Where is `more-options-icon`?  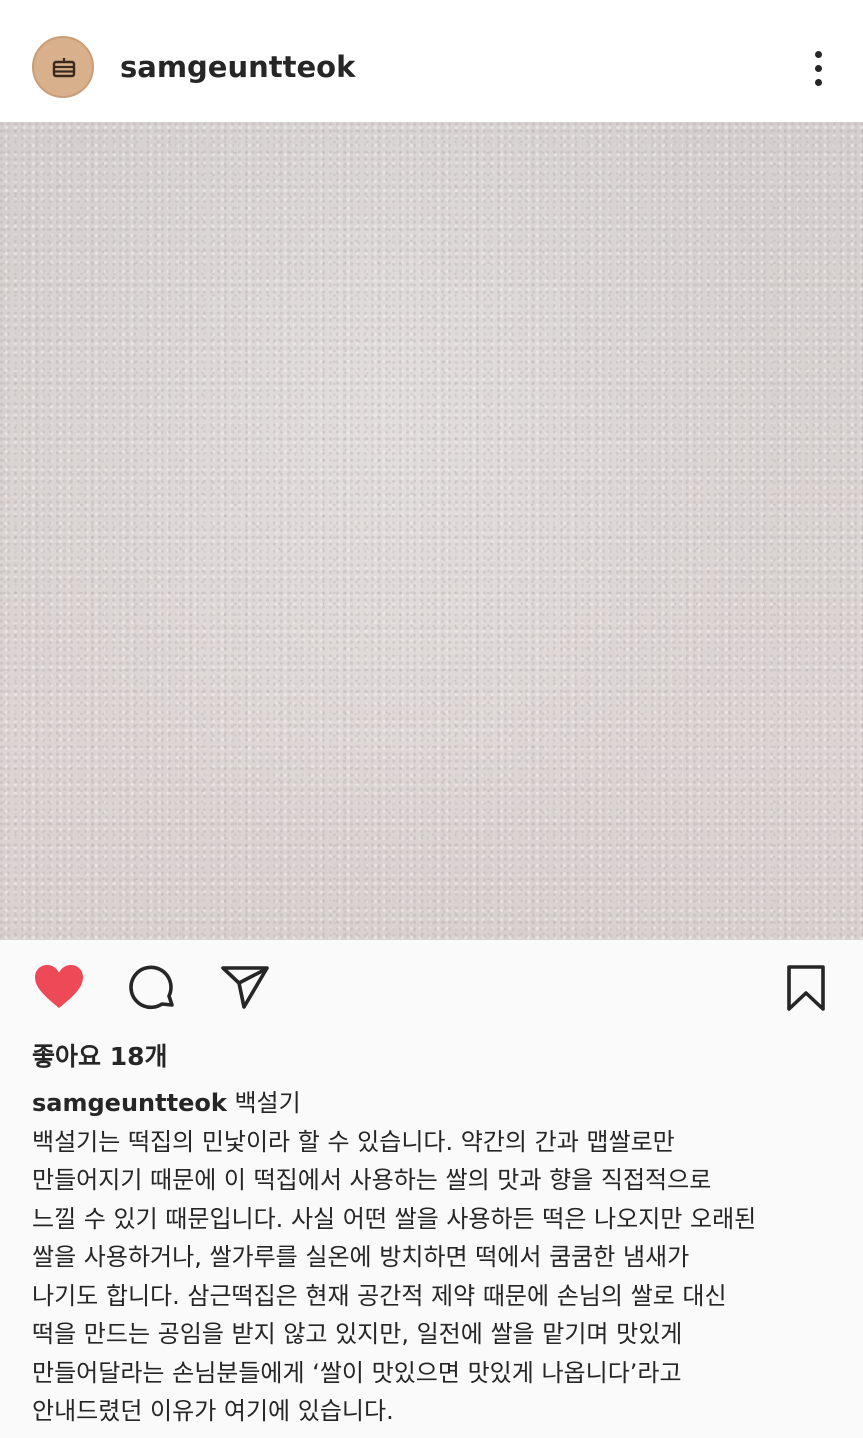
more-options-icon is located at coordinates (818, 68).